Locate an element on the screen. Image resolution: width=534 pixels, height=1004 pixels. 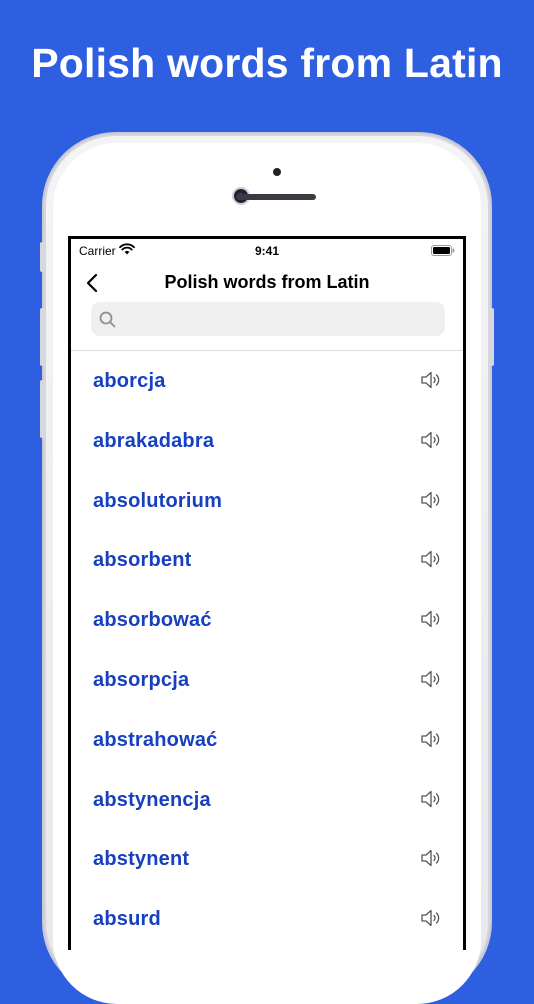
navigation-bar: Polish words from Latin is located at coordinates (267, 283).